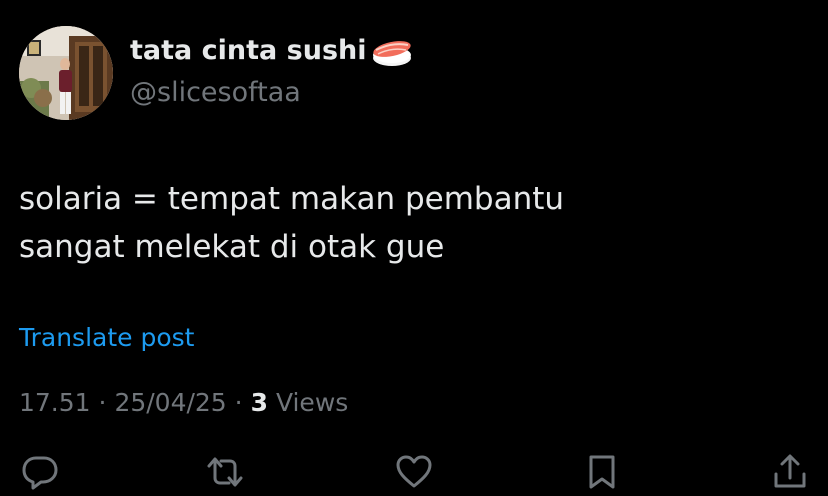 The width and height of the screenshot is (828, 496). I want to click on share-button, so click(790, 472).